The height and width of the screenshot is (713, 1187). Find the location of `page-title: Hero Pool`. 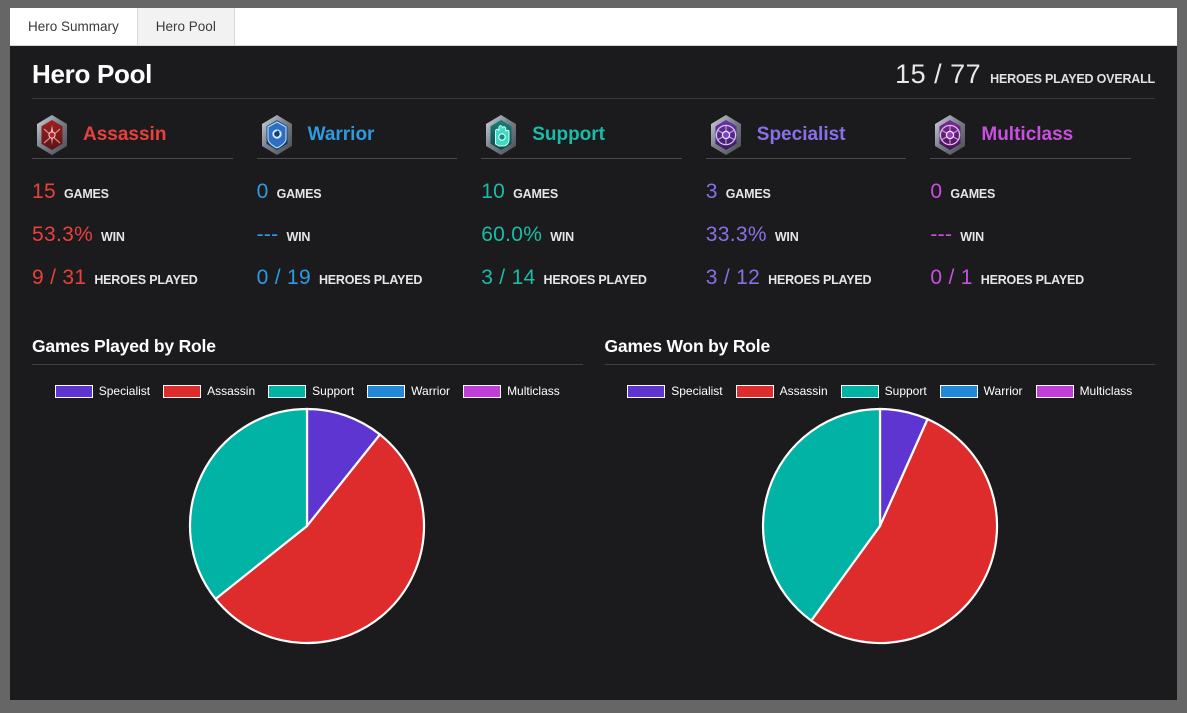

page-title: Hero Pool is located at coordinates (92, 74).